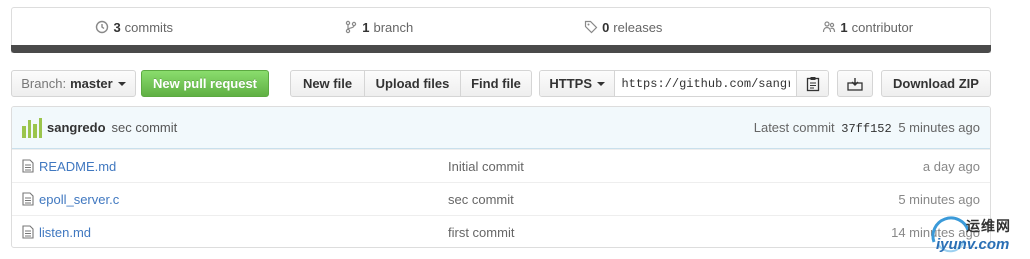 This screenshot has height=259, width=1030. What do you see at coordinates (606, 27) in the screenshot?
I see `releases-count: 0` at bounding box center [606, 27].